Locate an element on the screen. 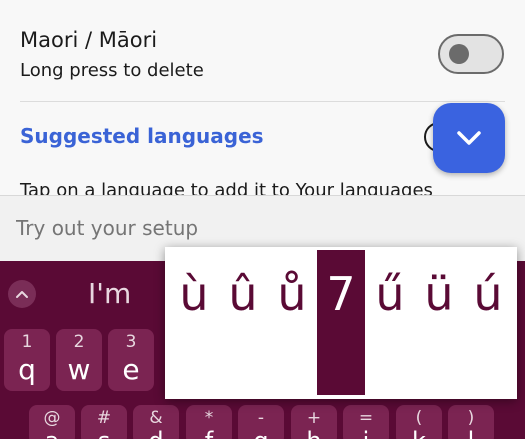 Image resolution: width=525 pixels, height=439 pixels. key-letter: h is located at coordinates (314, 433).